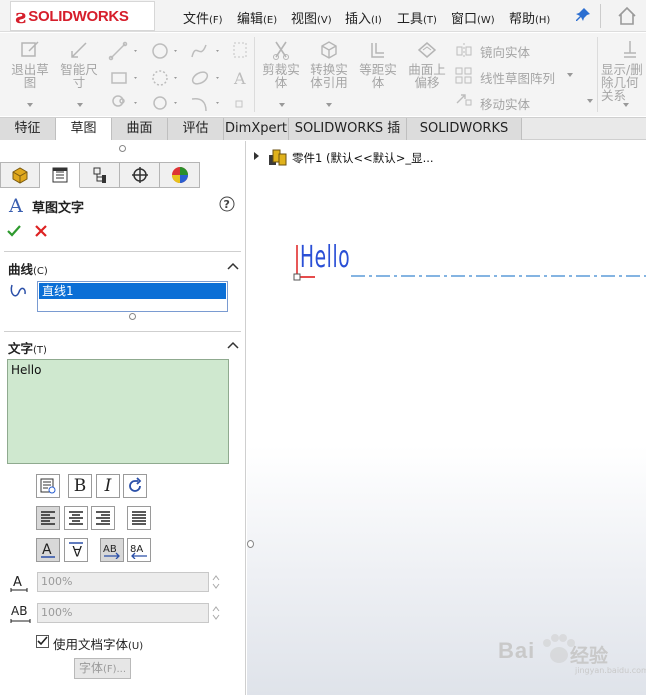 The width and height of the screenshot is (646, 695). Describe the element at coordinates (80, 486) in the screenshot. I see `bold-button: B` at that location.